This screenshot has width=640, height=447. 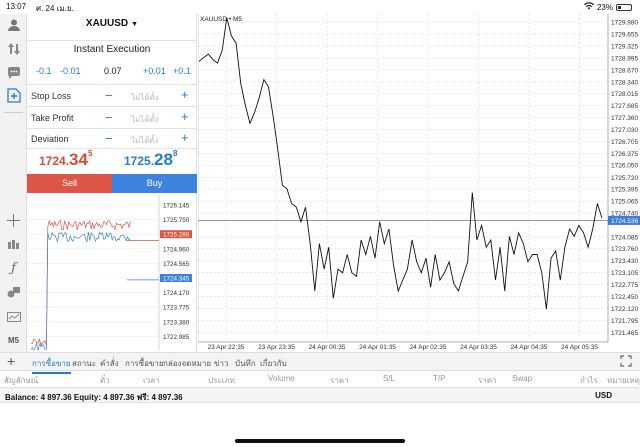 I want to click on tick-level-label: 1724.170, so click(x=176, y=293).